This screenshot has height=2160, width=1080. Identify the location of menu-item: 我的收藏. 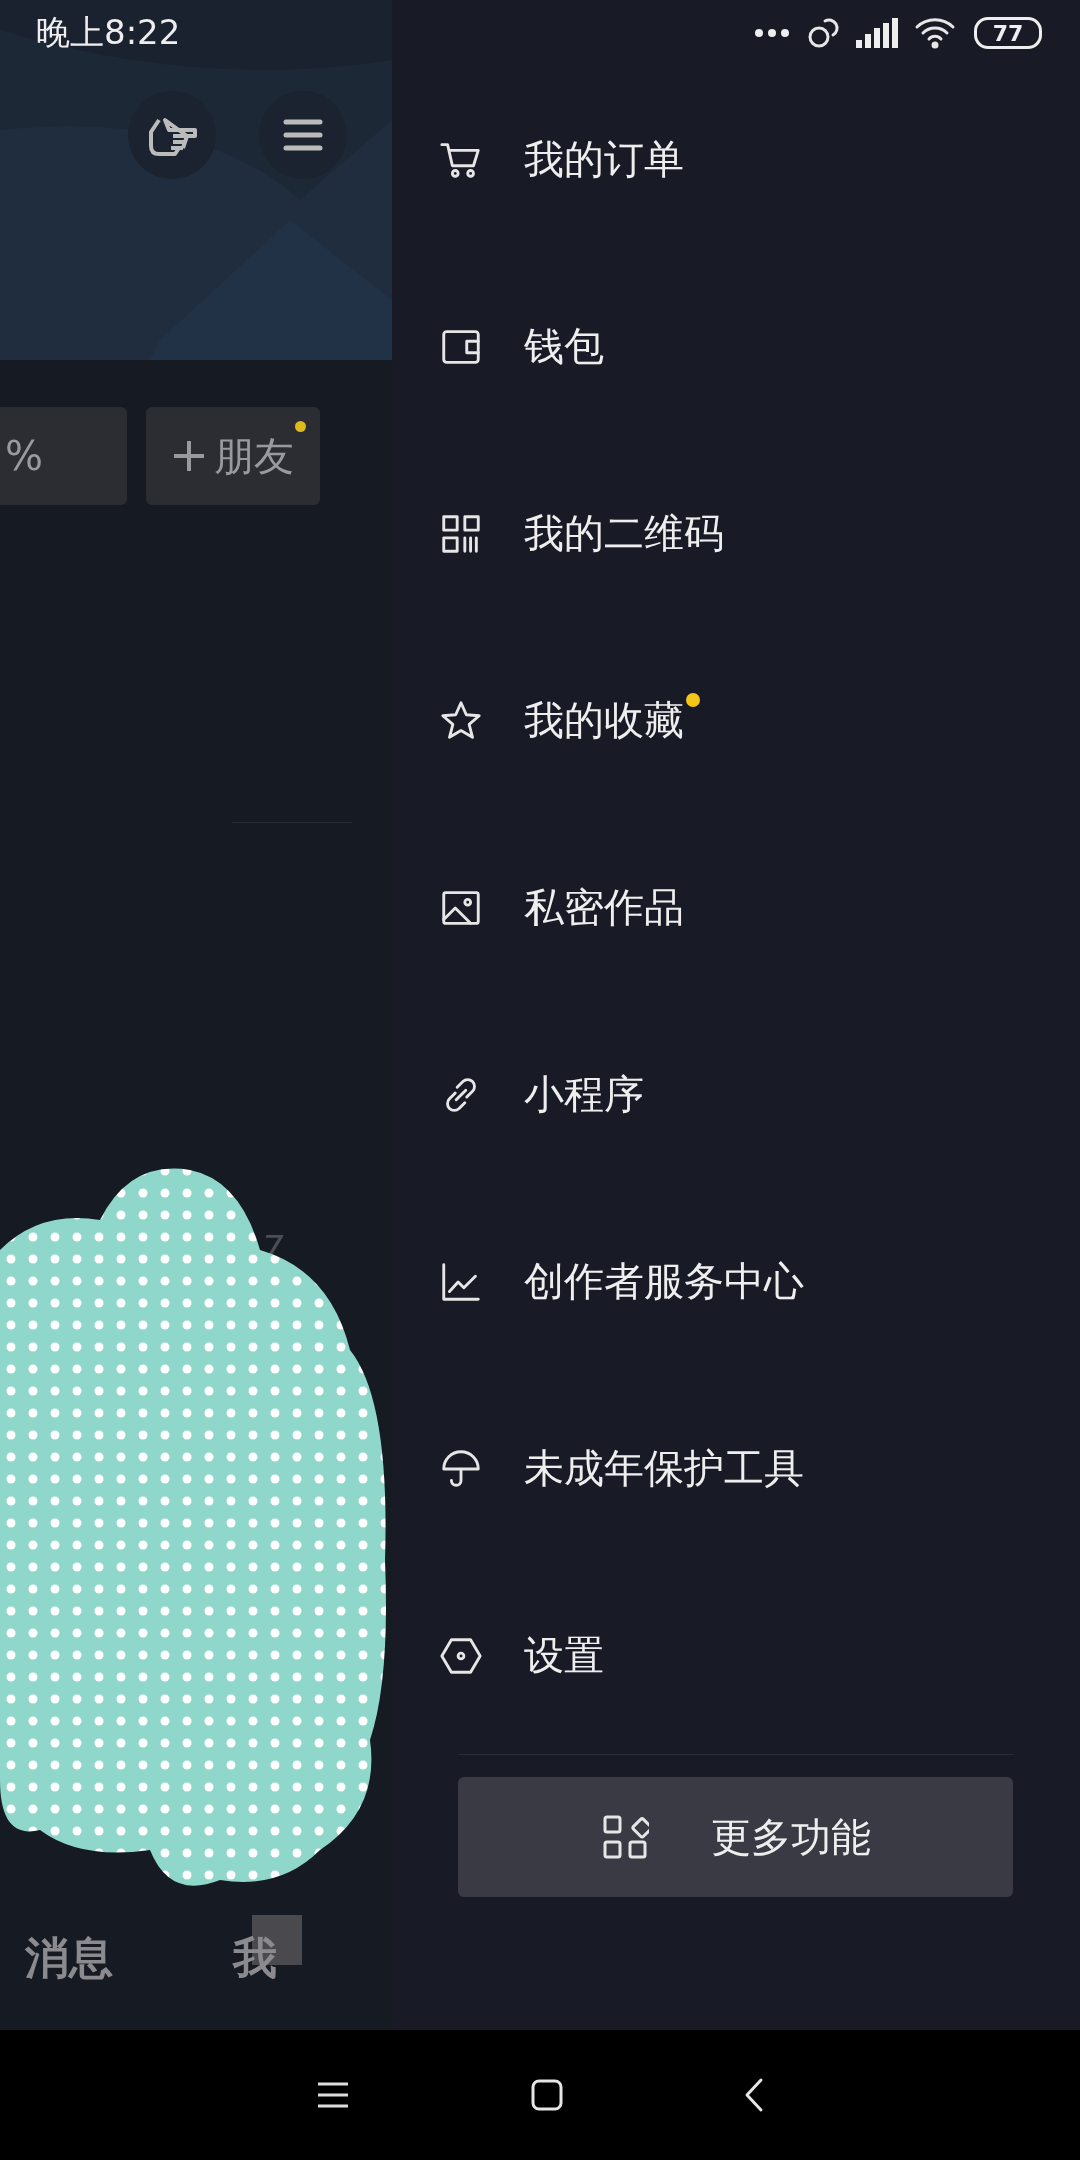
(604, 720).